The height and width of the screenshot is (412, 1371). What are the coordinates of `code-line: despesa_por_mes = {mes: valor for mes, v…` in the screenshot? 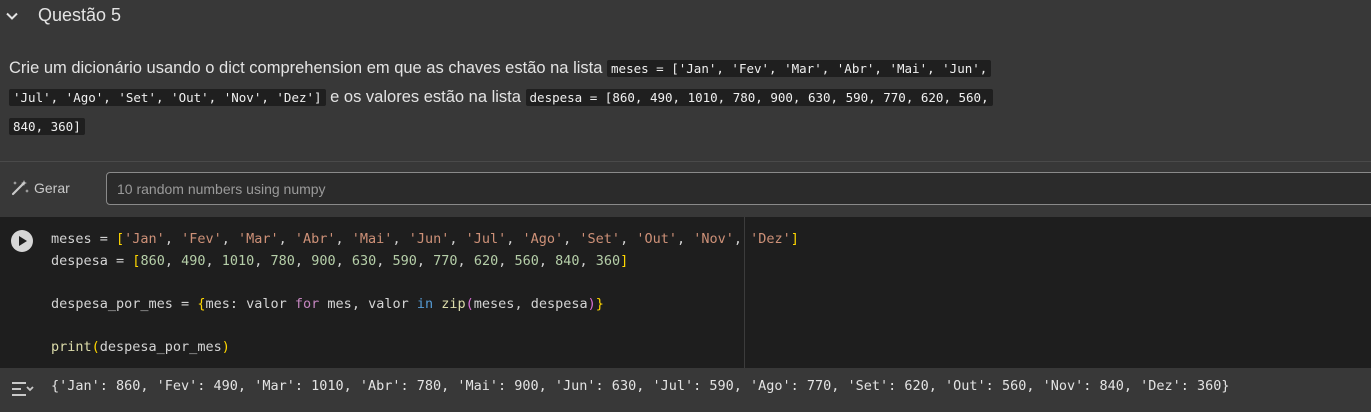 It's located at (327, 303).